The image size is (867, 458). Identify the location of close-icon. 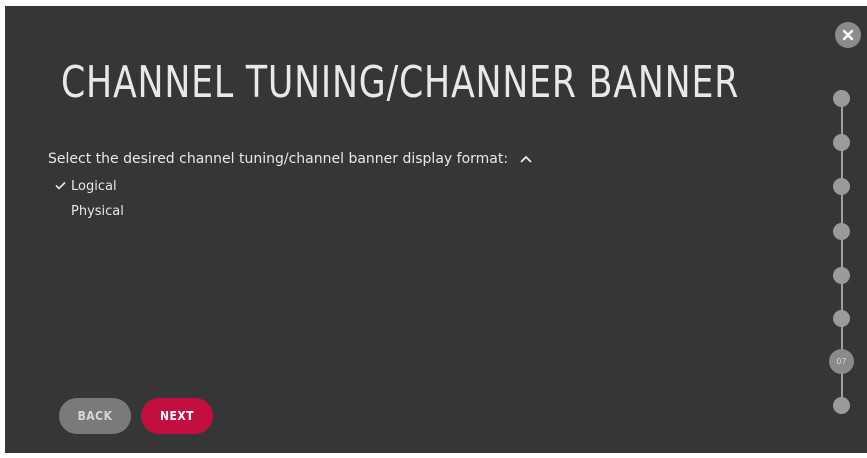
(848, 35).